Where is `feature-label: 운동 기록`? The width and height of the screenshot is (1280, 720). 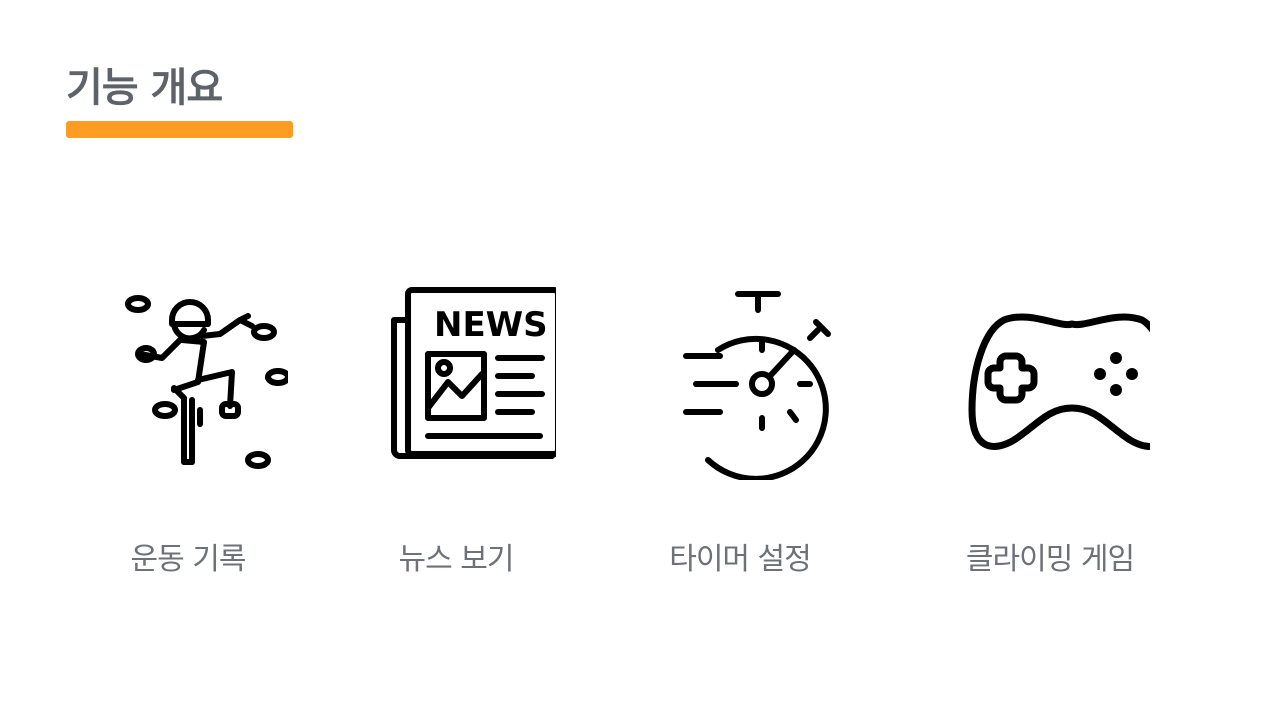
feature-label: 운동 기록 is located at coordinates (188, 559).